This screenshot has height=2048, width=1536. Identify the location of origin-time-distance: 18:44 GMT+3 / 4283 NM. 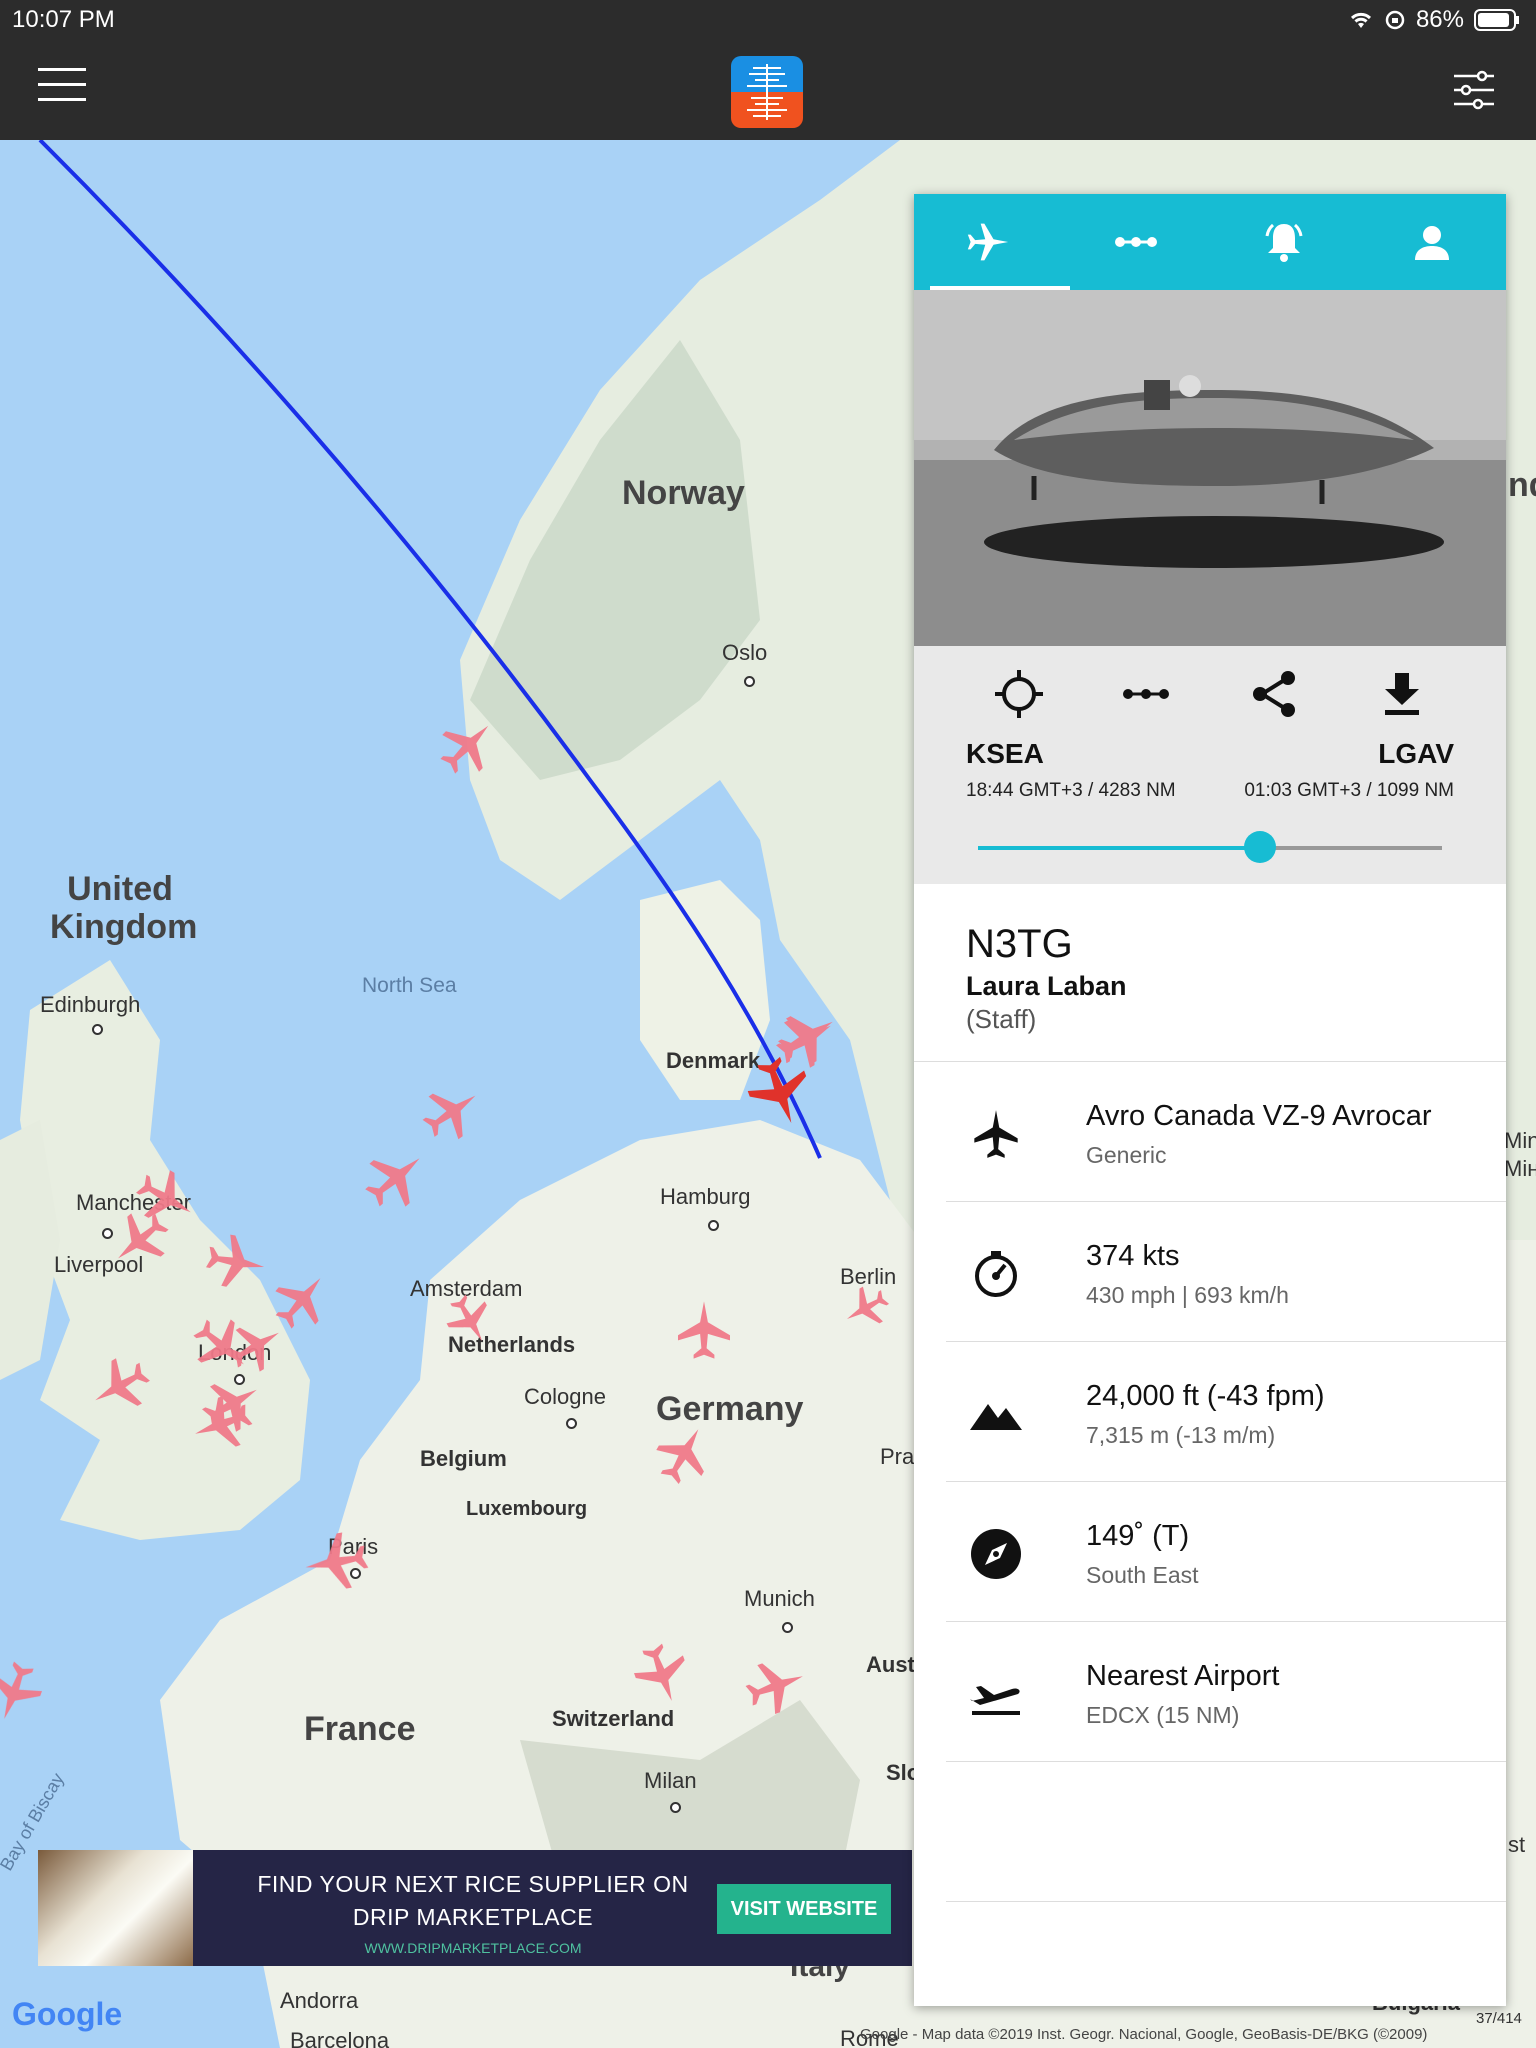
(1071, 790).